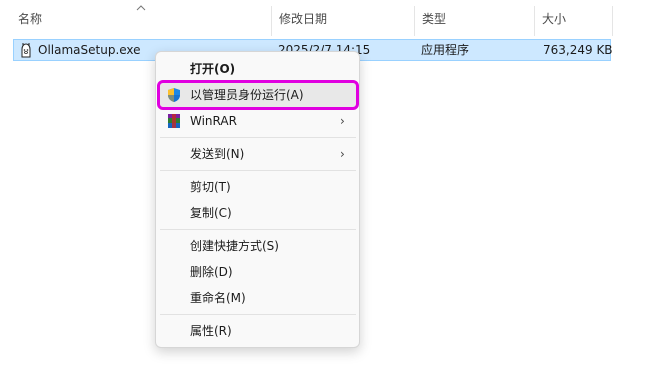 The width and height of the screenshot is (656, 372). Describe the element at coordinates (211, 272) in the screenshot. I see `menu-item-label: 删除(D)` at that location.